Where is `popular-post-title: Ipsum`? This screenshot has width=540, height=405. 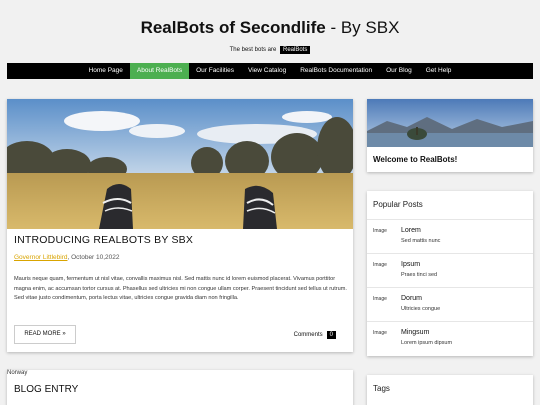 popular-post-title: Ipsum is located at coordinates (410, 264).